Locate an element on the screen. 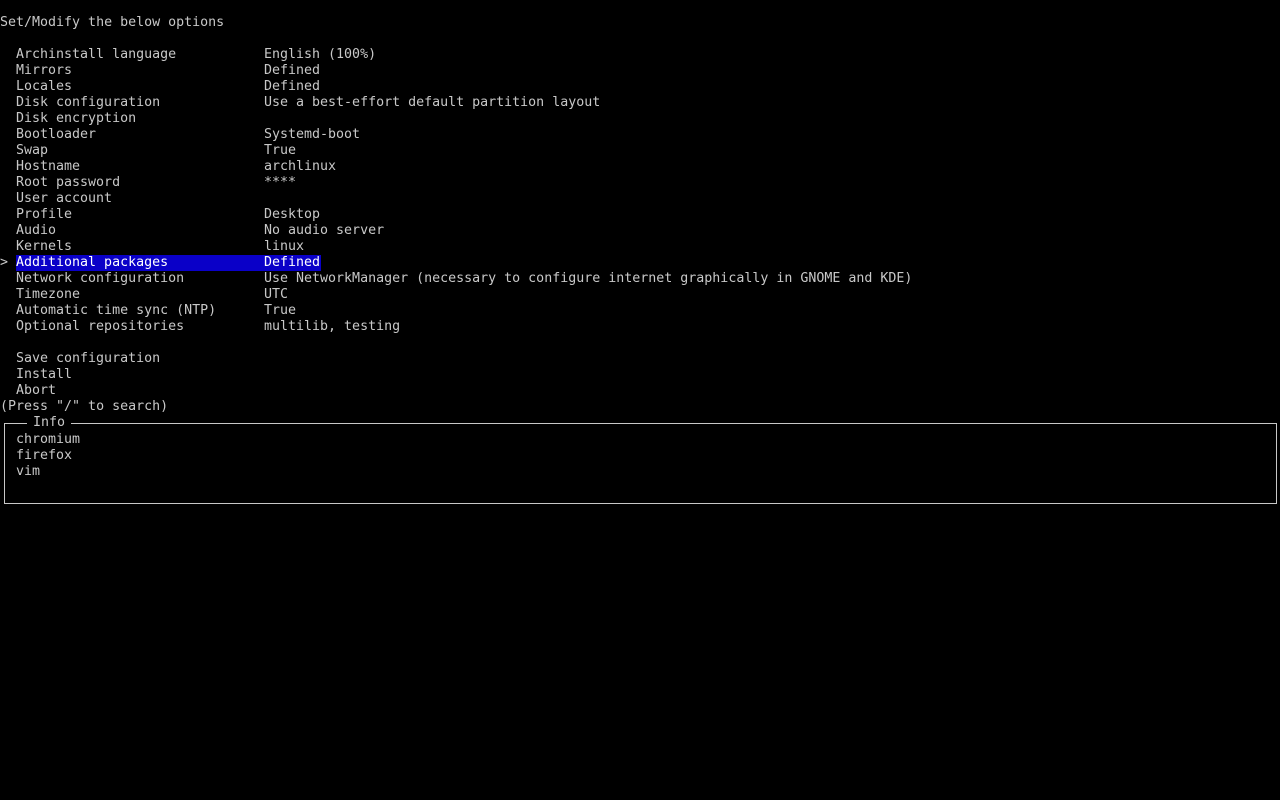 The image size is (1280, 800). menu-item-label: Bootloader is located at coordinates (56, 134).